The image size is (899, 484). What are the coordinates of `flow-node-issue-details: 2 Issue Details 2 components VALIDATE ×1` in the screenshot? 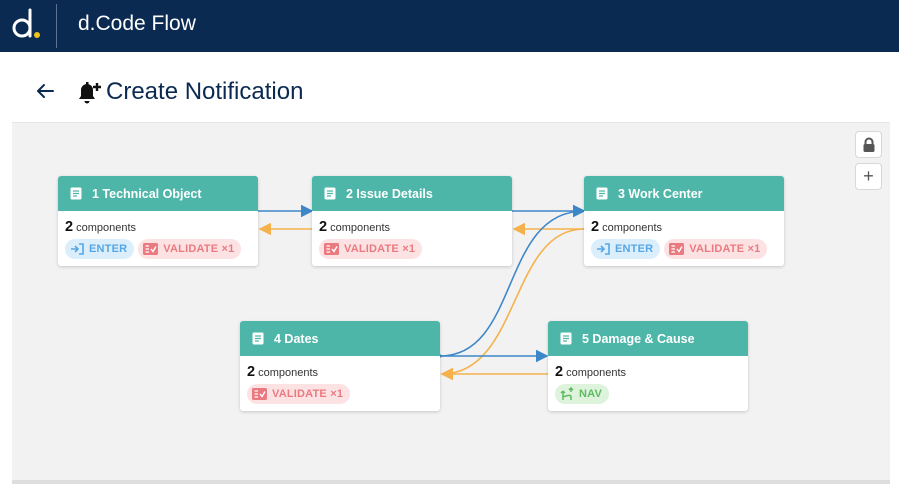 It's located at (412, 221).